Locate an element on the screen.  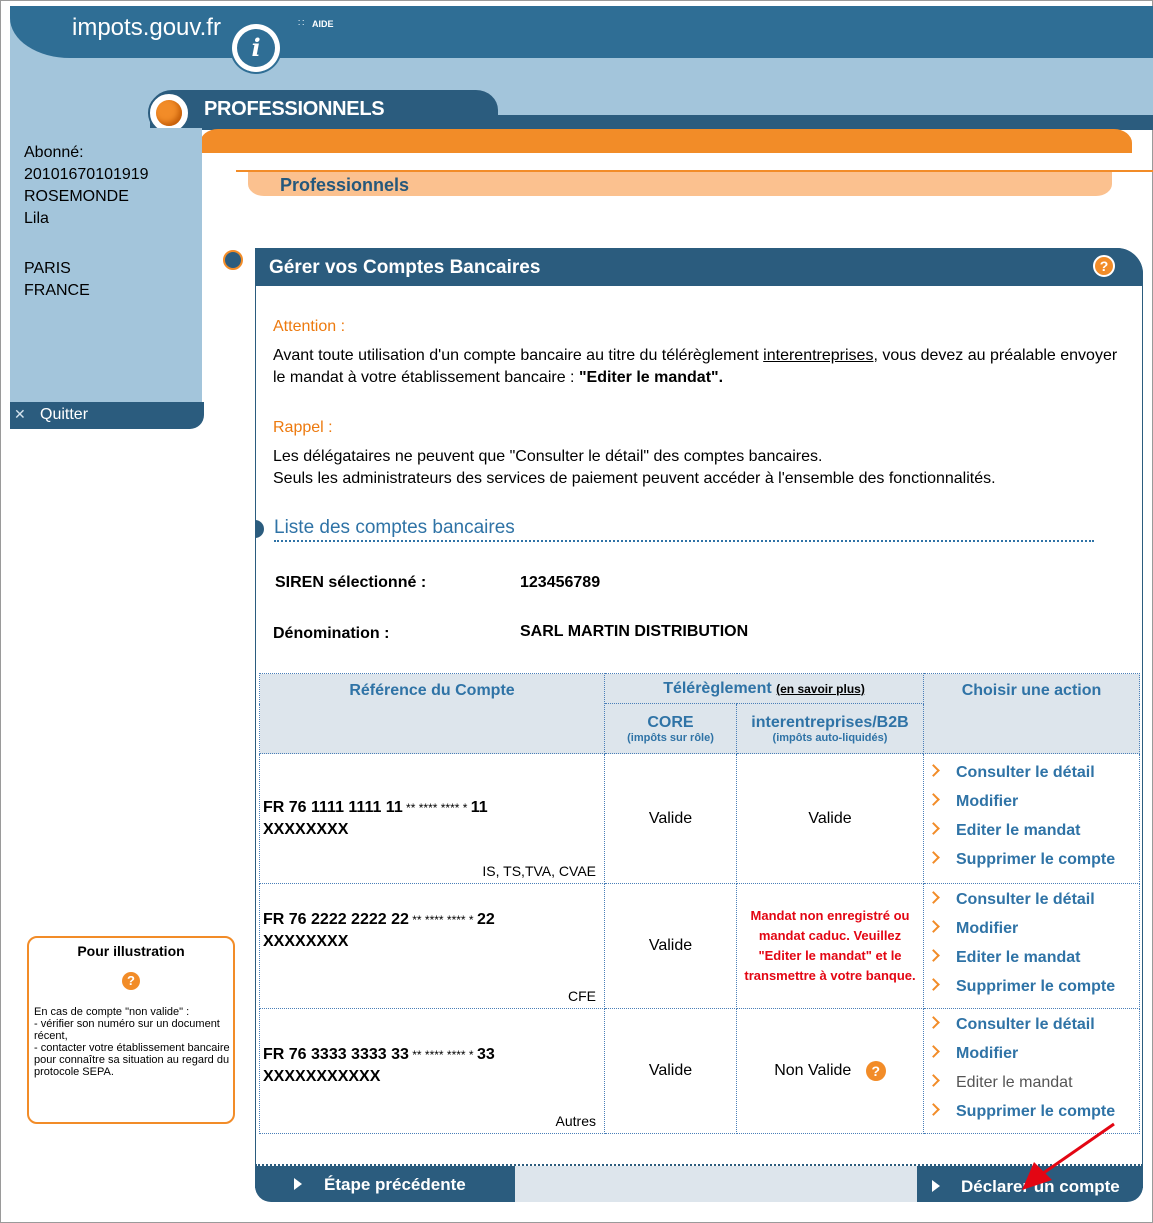
quit-icon: ✕ is located at coordinates (20, 414).